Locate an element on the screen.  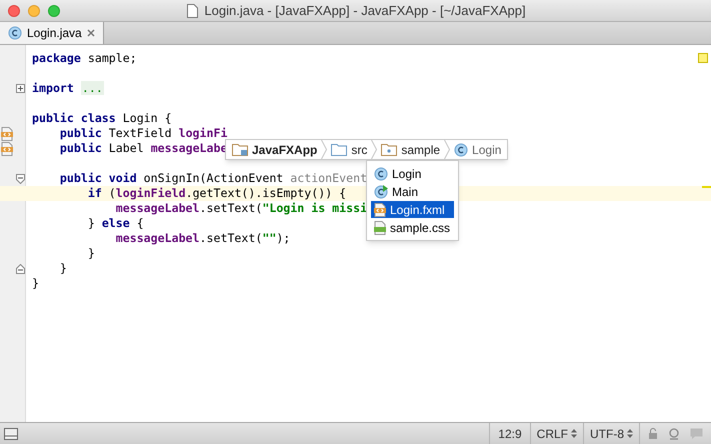
error-stripe-marker is located at coordinates (706, 187).